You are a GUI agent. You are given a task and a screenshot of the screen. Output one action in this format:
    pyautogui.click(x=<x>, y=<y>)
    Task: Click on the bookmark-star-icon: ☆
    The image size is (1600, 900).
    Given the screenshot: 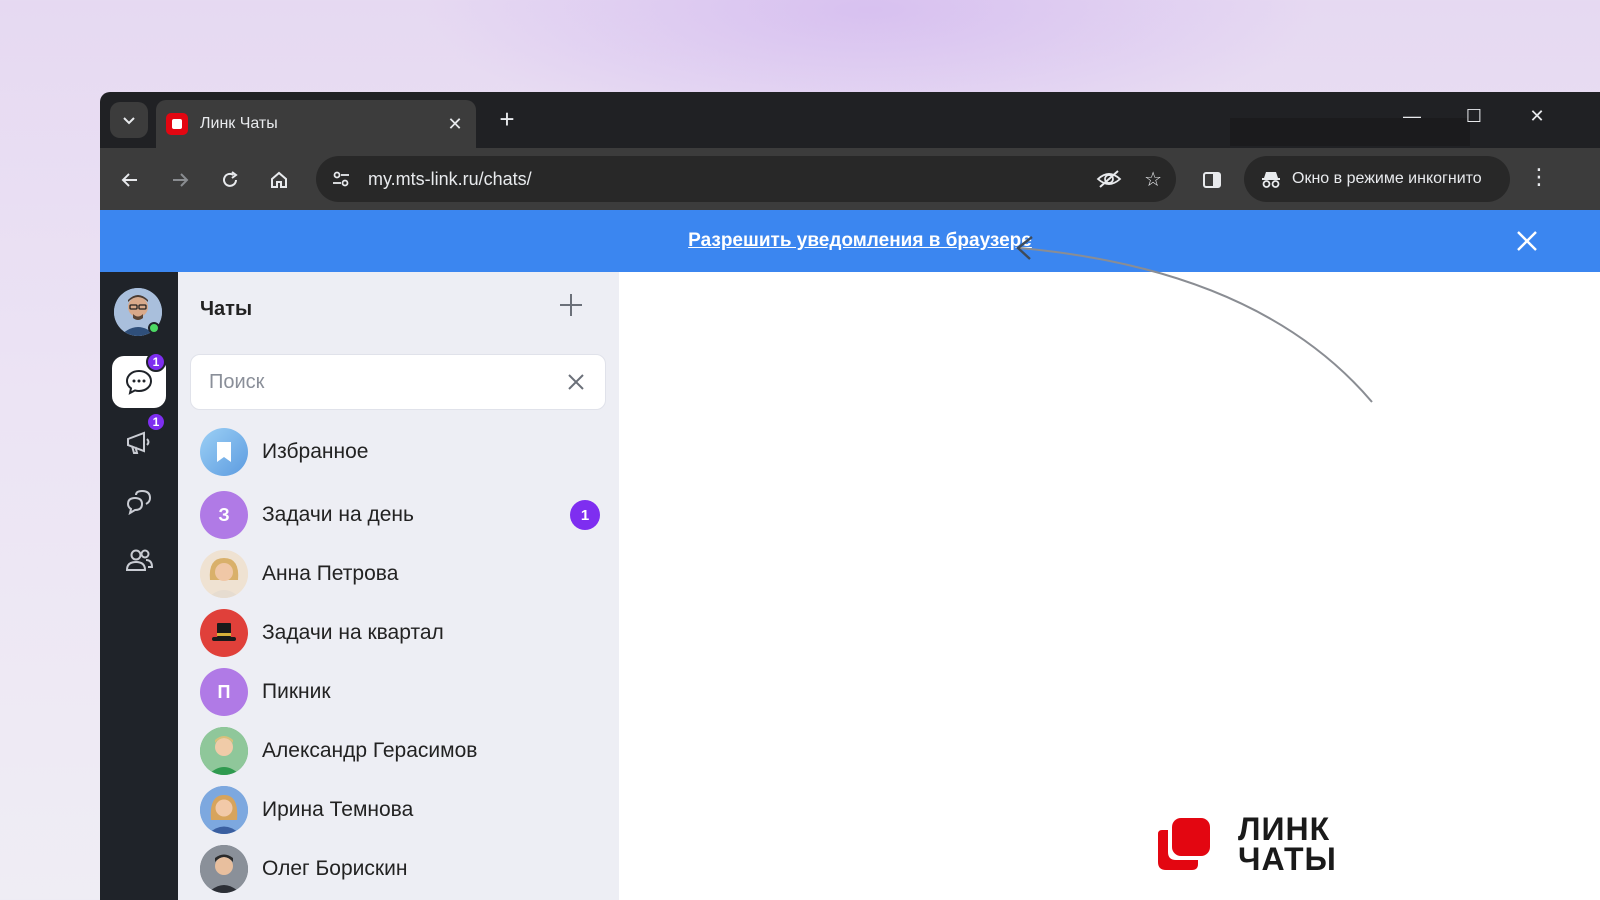 What is the action you would take?
    pyautogui.click(x=1153, y=179)
    